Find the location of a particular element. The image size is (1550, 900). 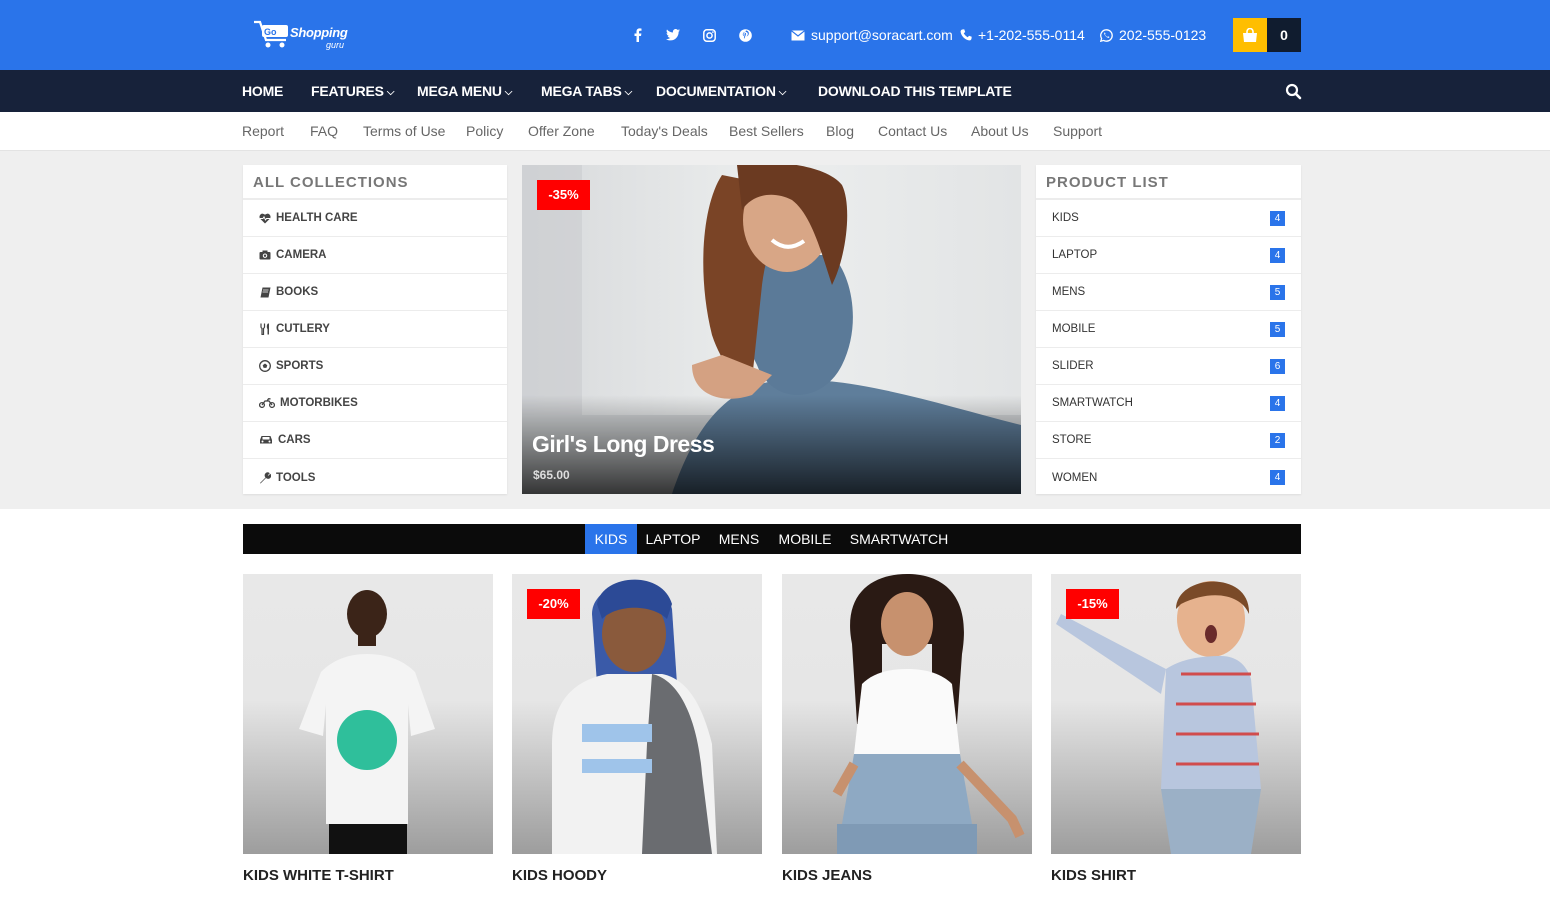

collection-cars: CARS is located at coordinates (375, 440).